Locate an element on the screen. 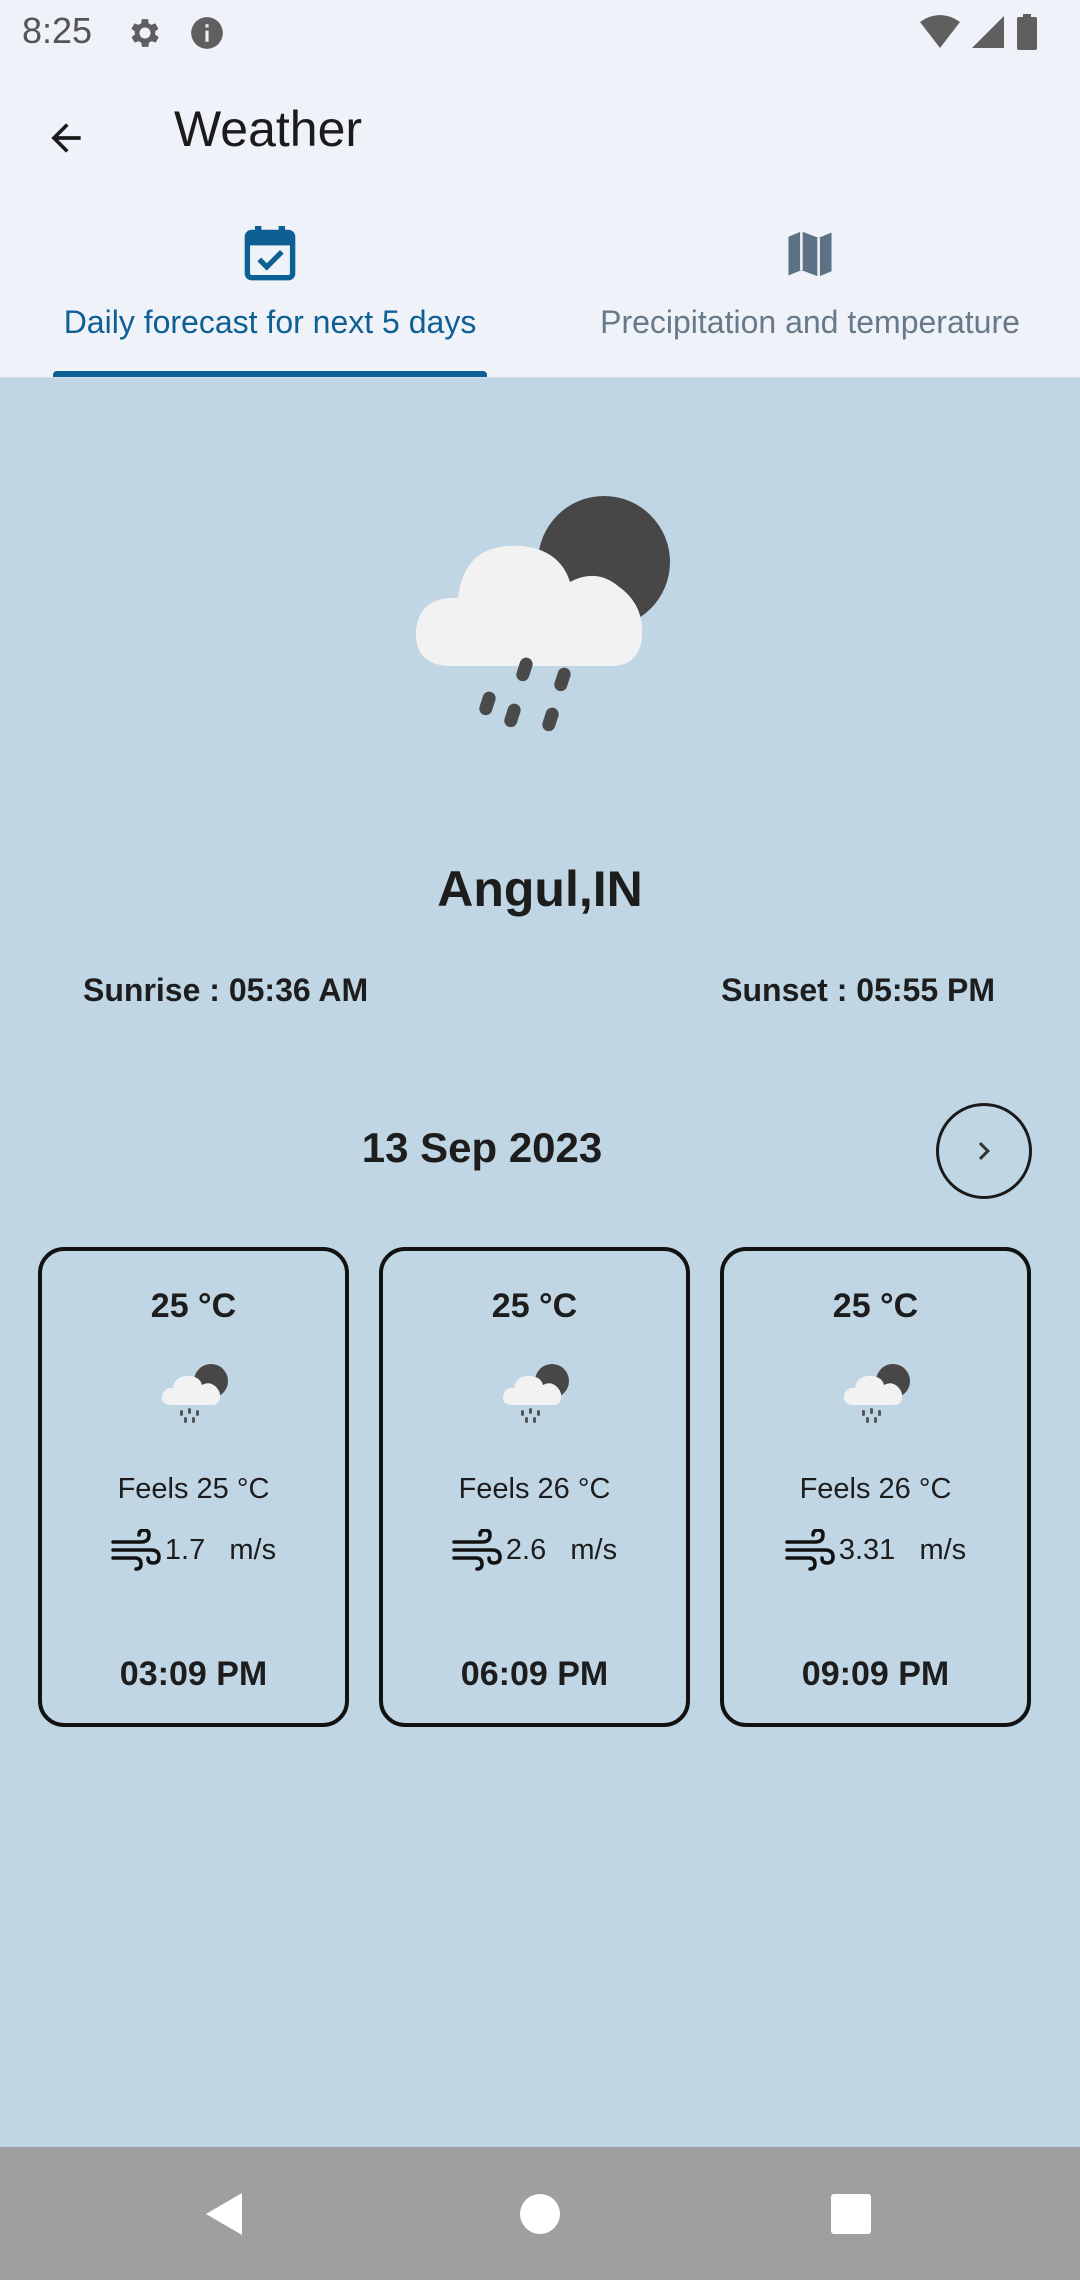 Image resolution: width=1080 pixels, height=2280 pixels. nav-recents-button is located at coordinates (851, 2214).